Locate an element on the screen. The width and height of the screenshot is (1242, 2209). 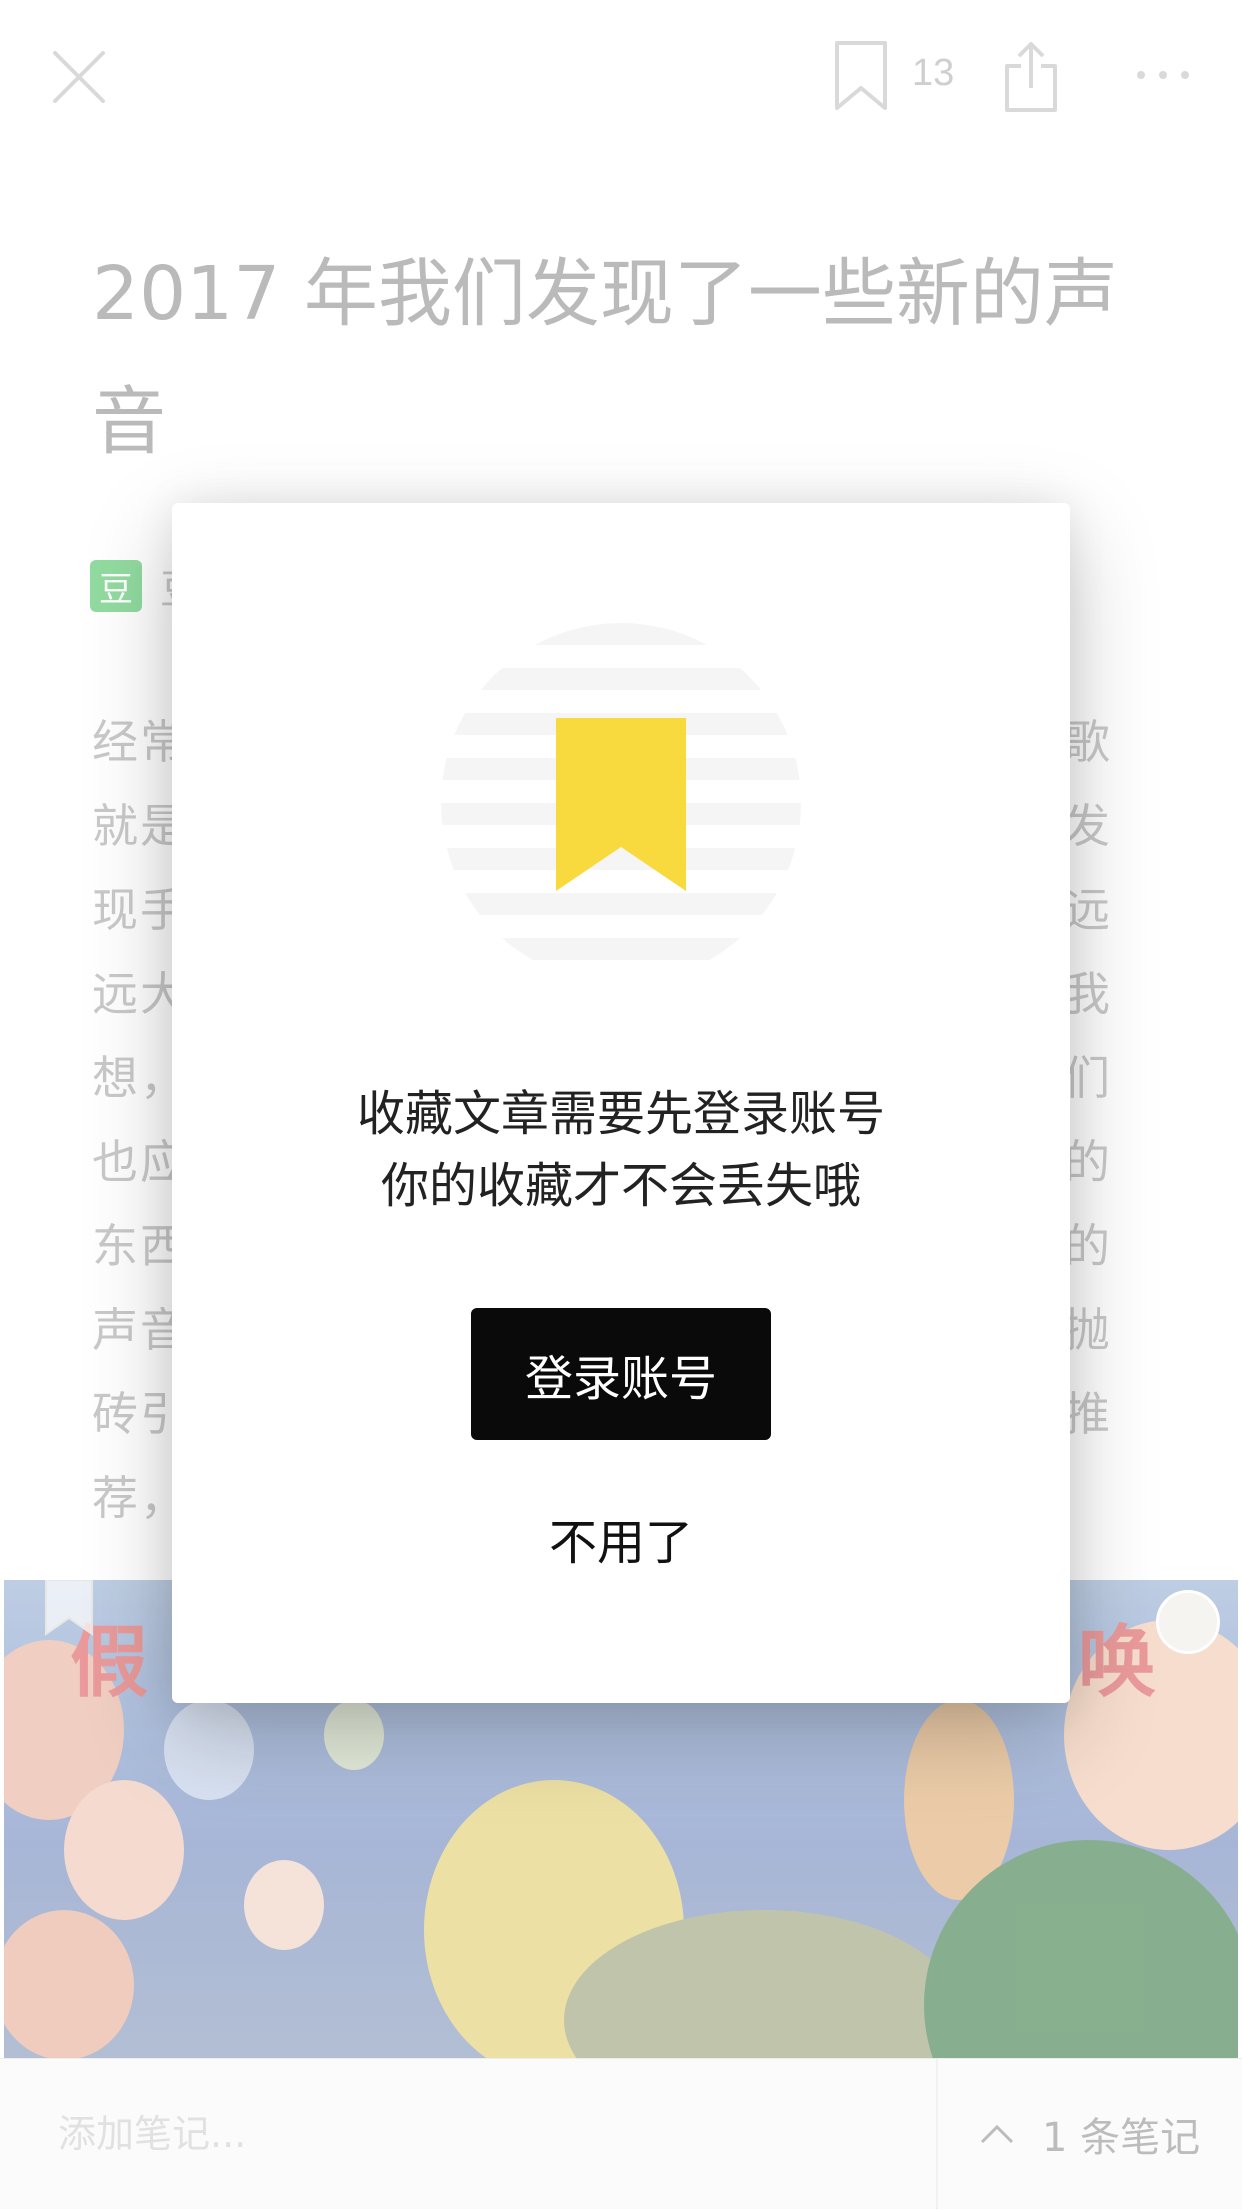
decline-button: 不用了 is located at coordinates (621, 1538).